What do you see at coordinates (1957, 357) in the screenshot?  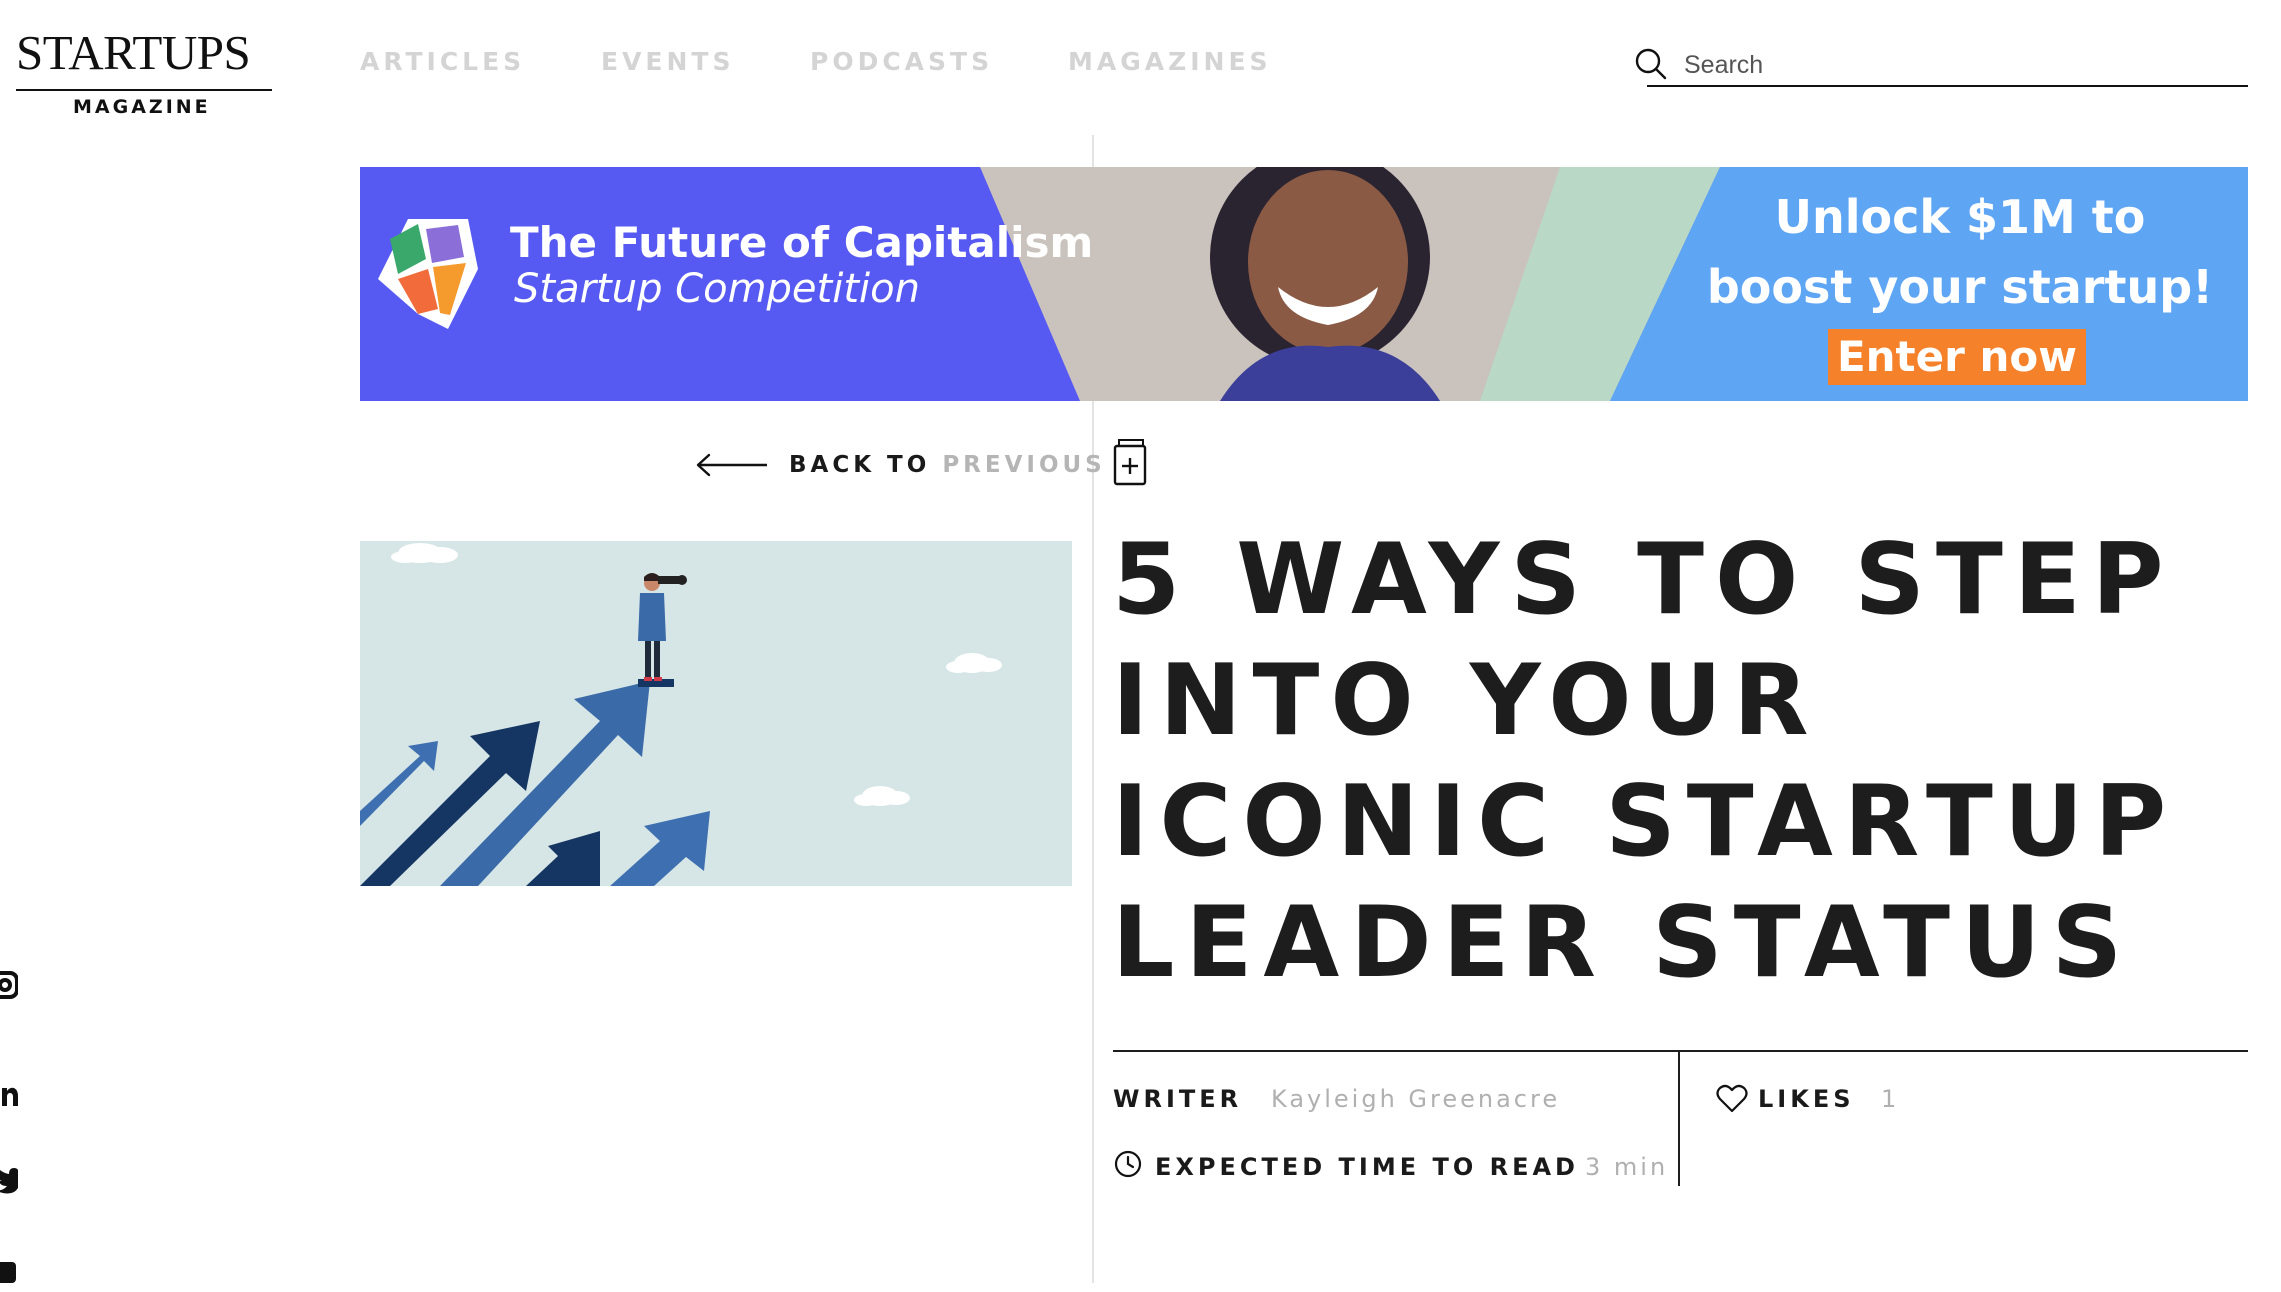 I see `enter-now-button: Enter now` at bounding box center [1957, 357].